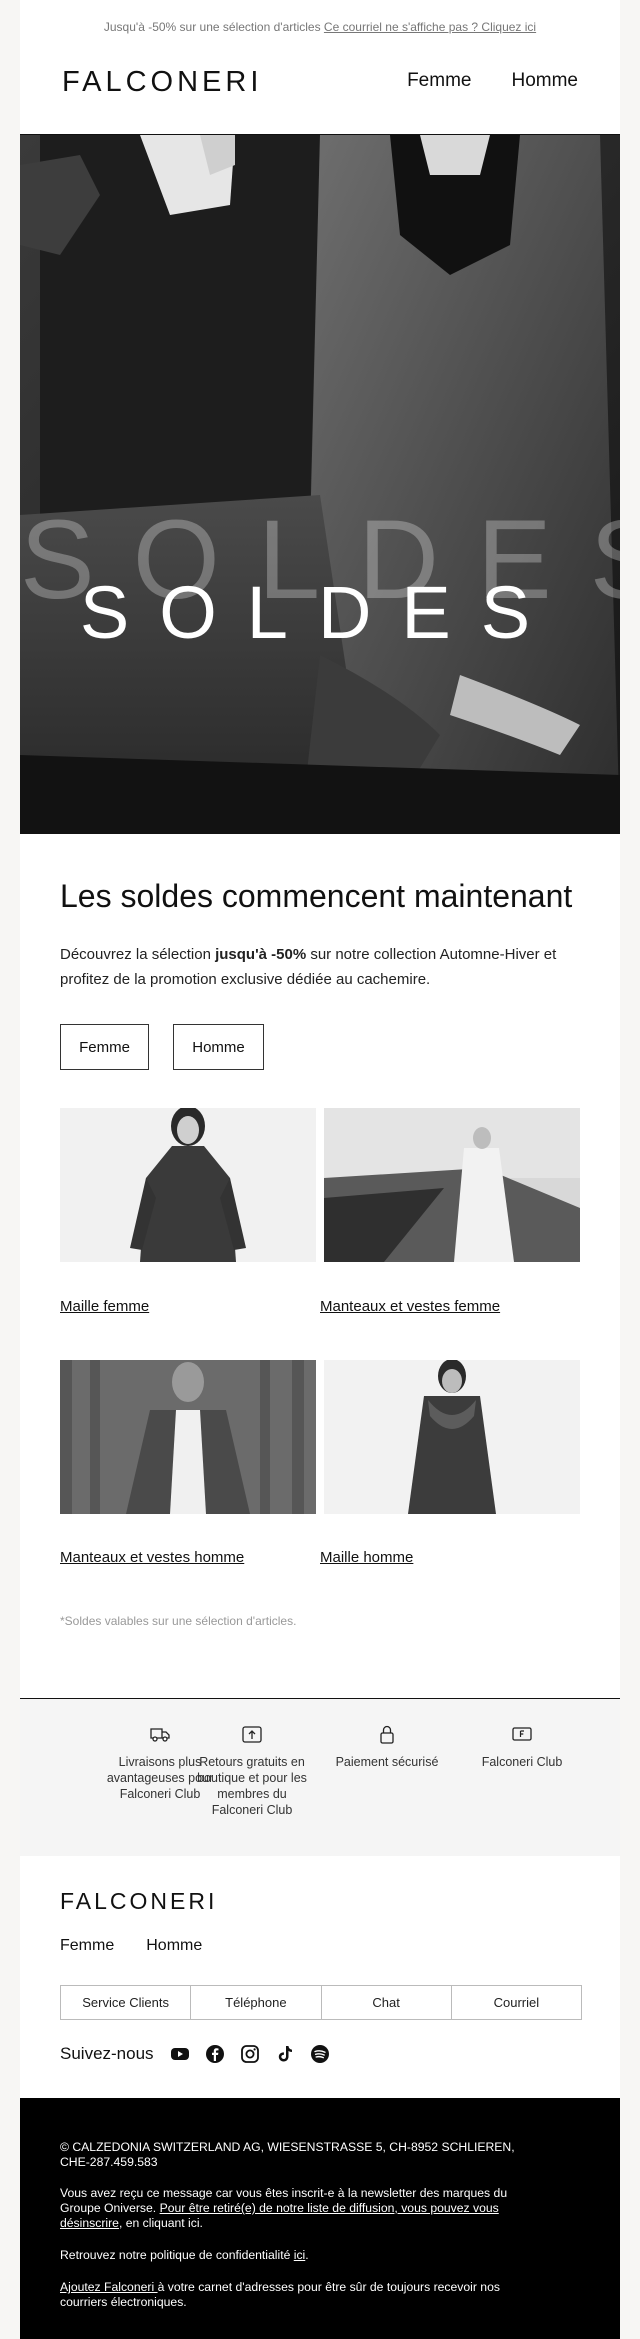 The image size is (640, 2339). I want to click on phone-link: Téléphone, so click(255, 2002).